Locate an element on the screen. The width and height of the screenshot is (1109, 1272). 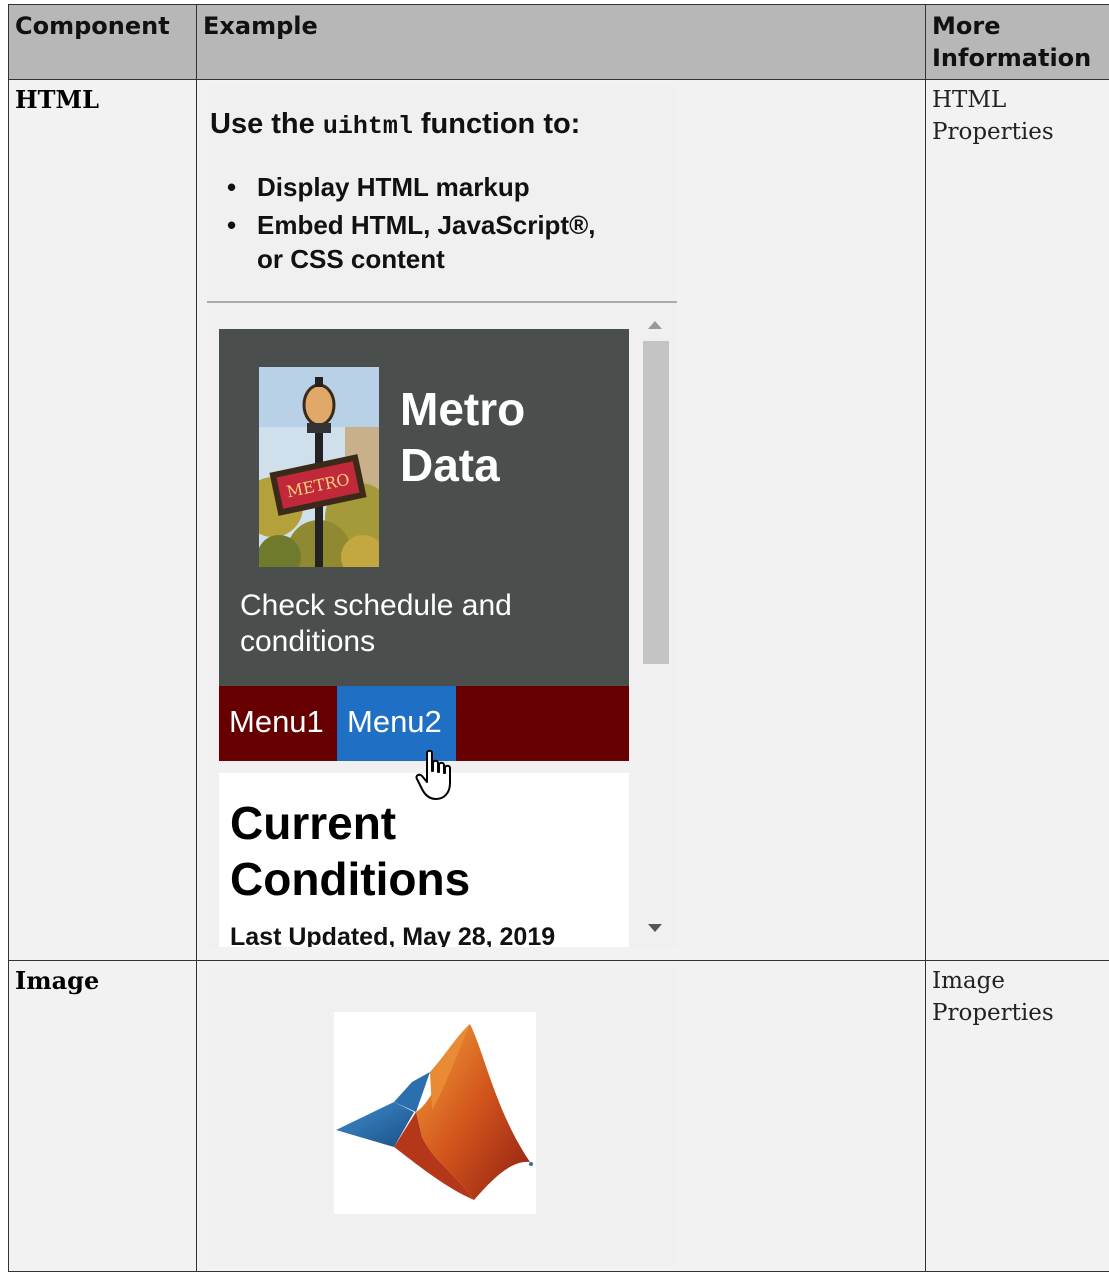
header-more-information: More Information is located at coordinates (1017, 42).